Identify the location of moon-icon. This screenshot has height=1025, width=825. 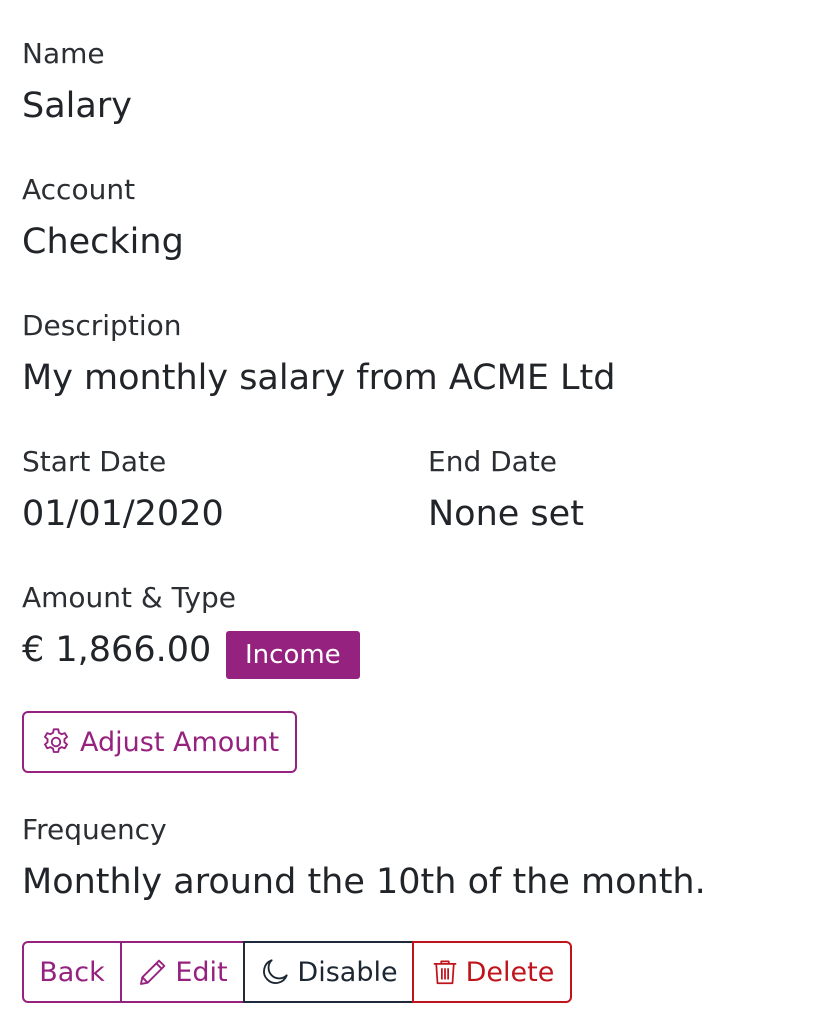
(275, 972).